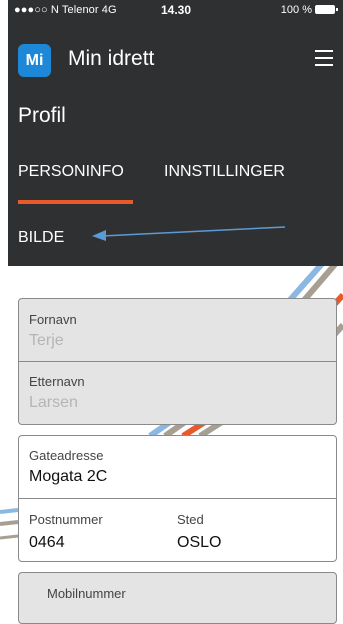 The width and height of the screenshot is (343, 624). I want to click on last-name-label: Etternavn, so click(57, 381).